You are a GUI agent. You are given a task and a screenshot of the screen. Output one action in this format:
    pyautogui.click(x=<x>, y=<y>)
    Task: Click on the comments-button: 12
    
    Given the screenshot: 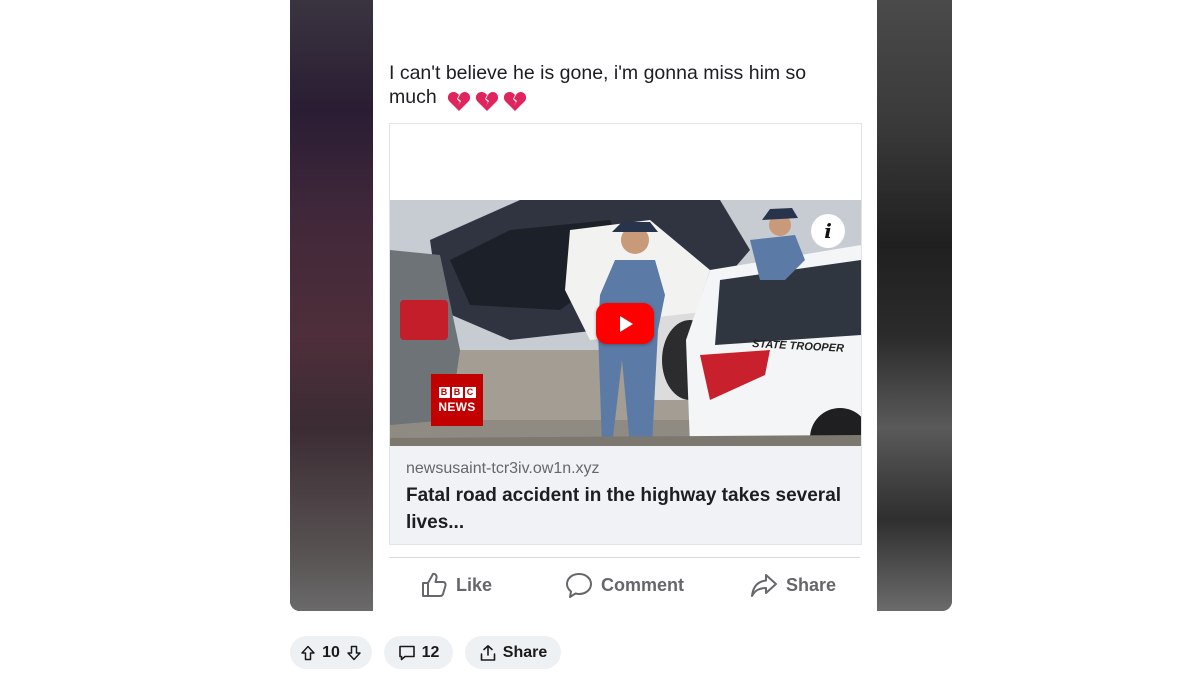 What is the action you would take?
    pyautogui.click(x=418, y=652)
    